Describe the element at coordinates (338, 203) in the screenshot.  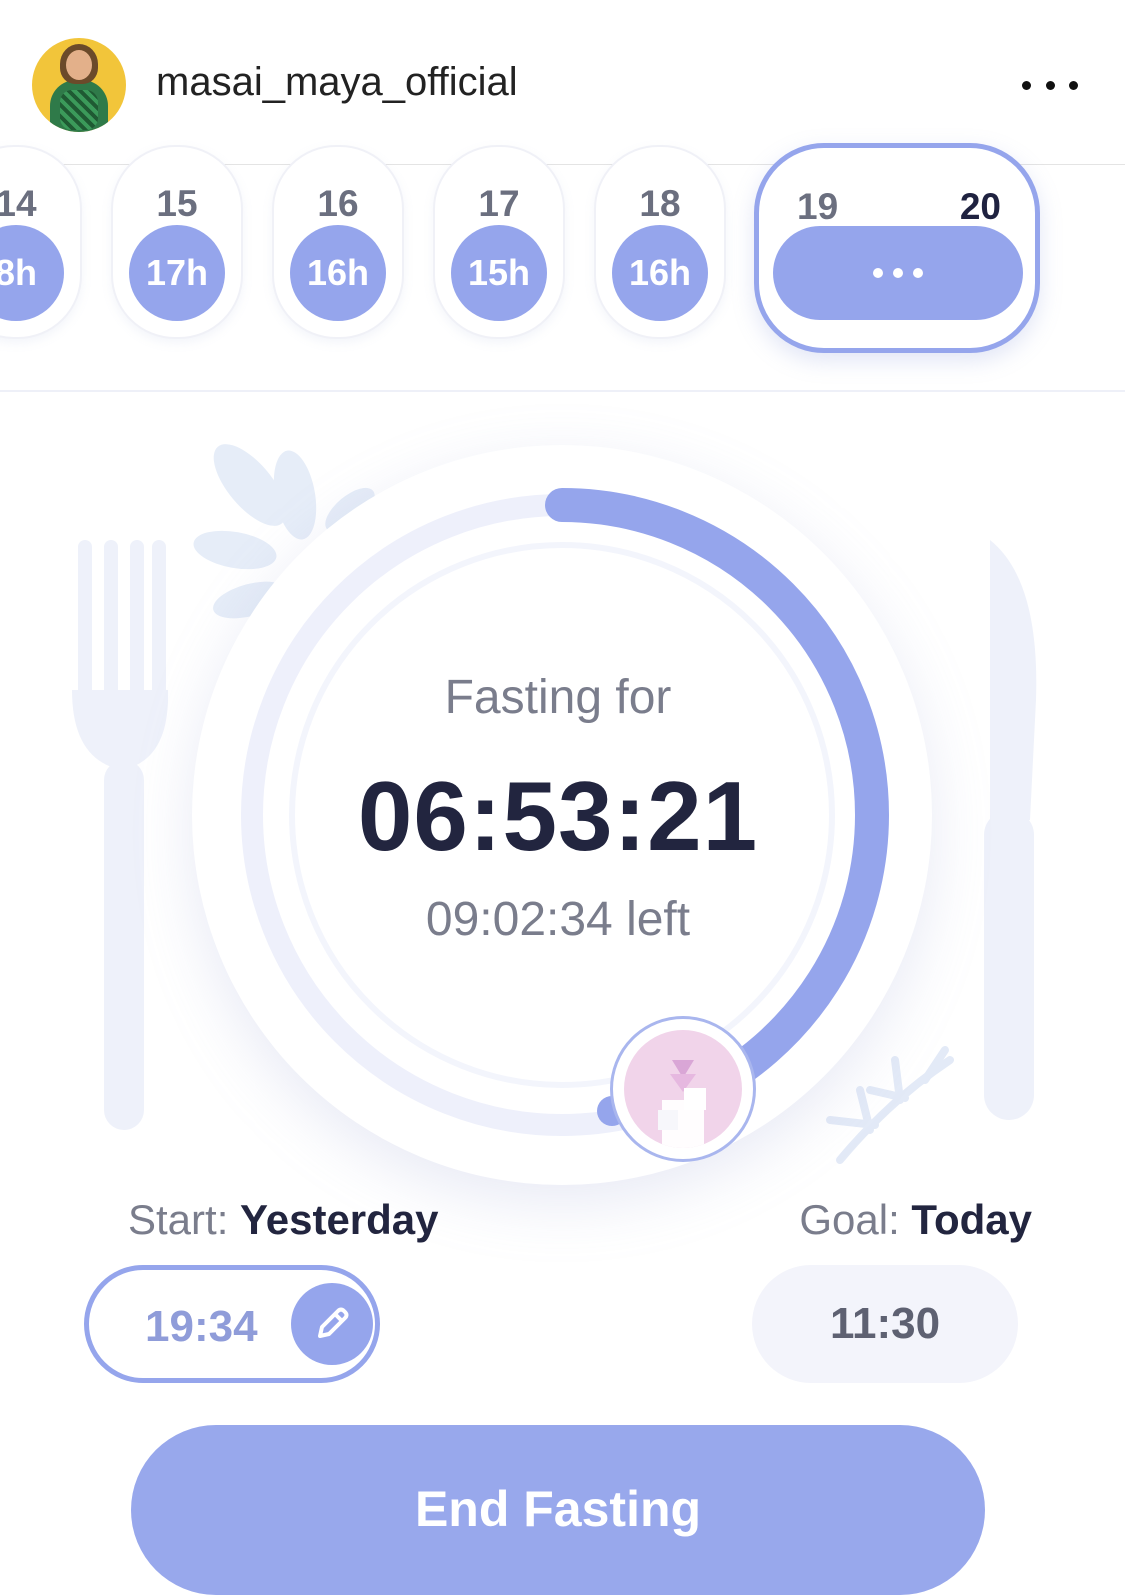
I see `day-number: 16` at that location.